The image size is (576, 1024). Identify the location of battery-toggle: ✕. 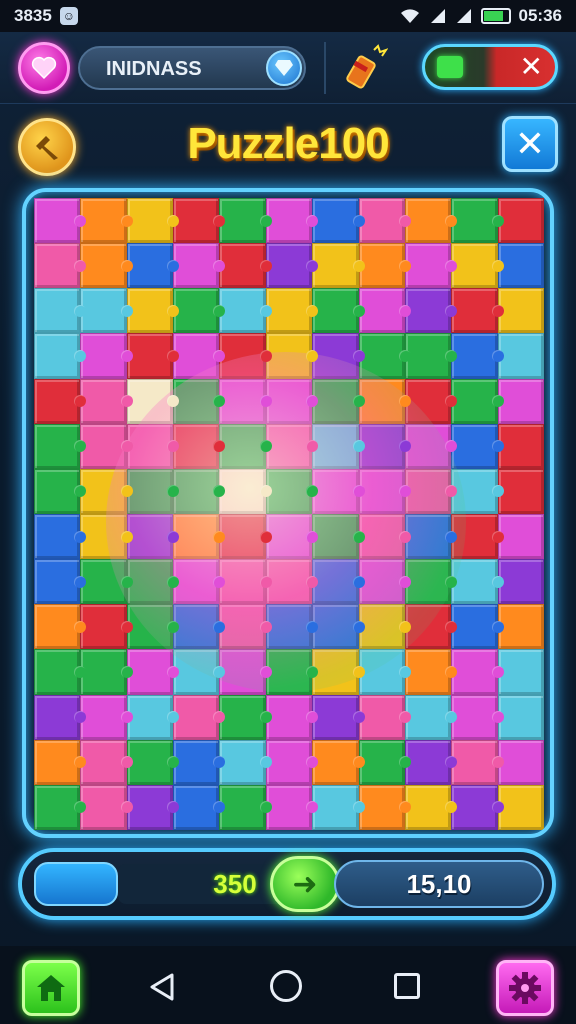
(490, 67).